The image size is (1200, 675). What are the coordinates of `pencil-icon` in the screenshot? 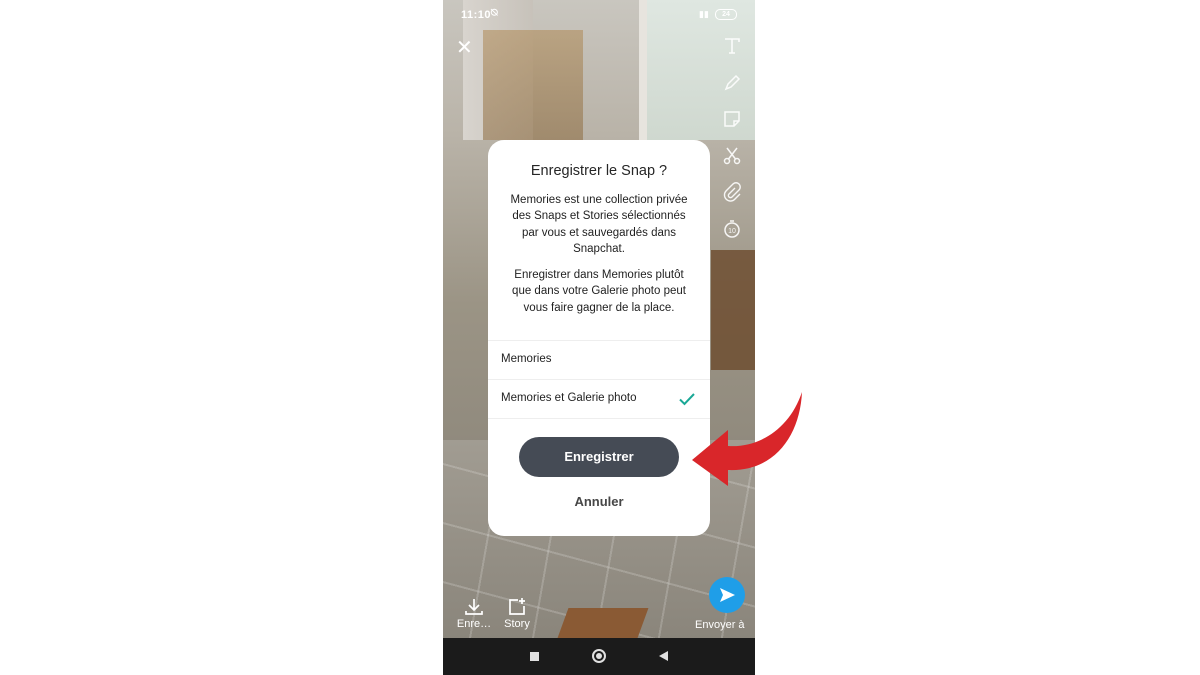 It's located at (732, 83).